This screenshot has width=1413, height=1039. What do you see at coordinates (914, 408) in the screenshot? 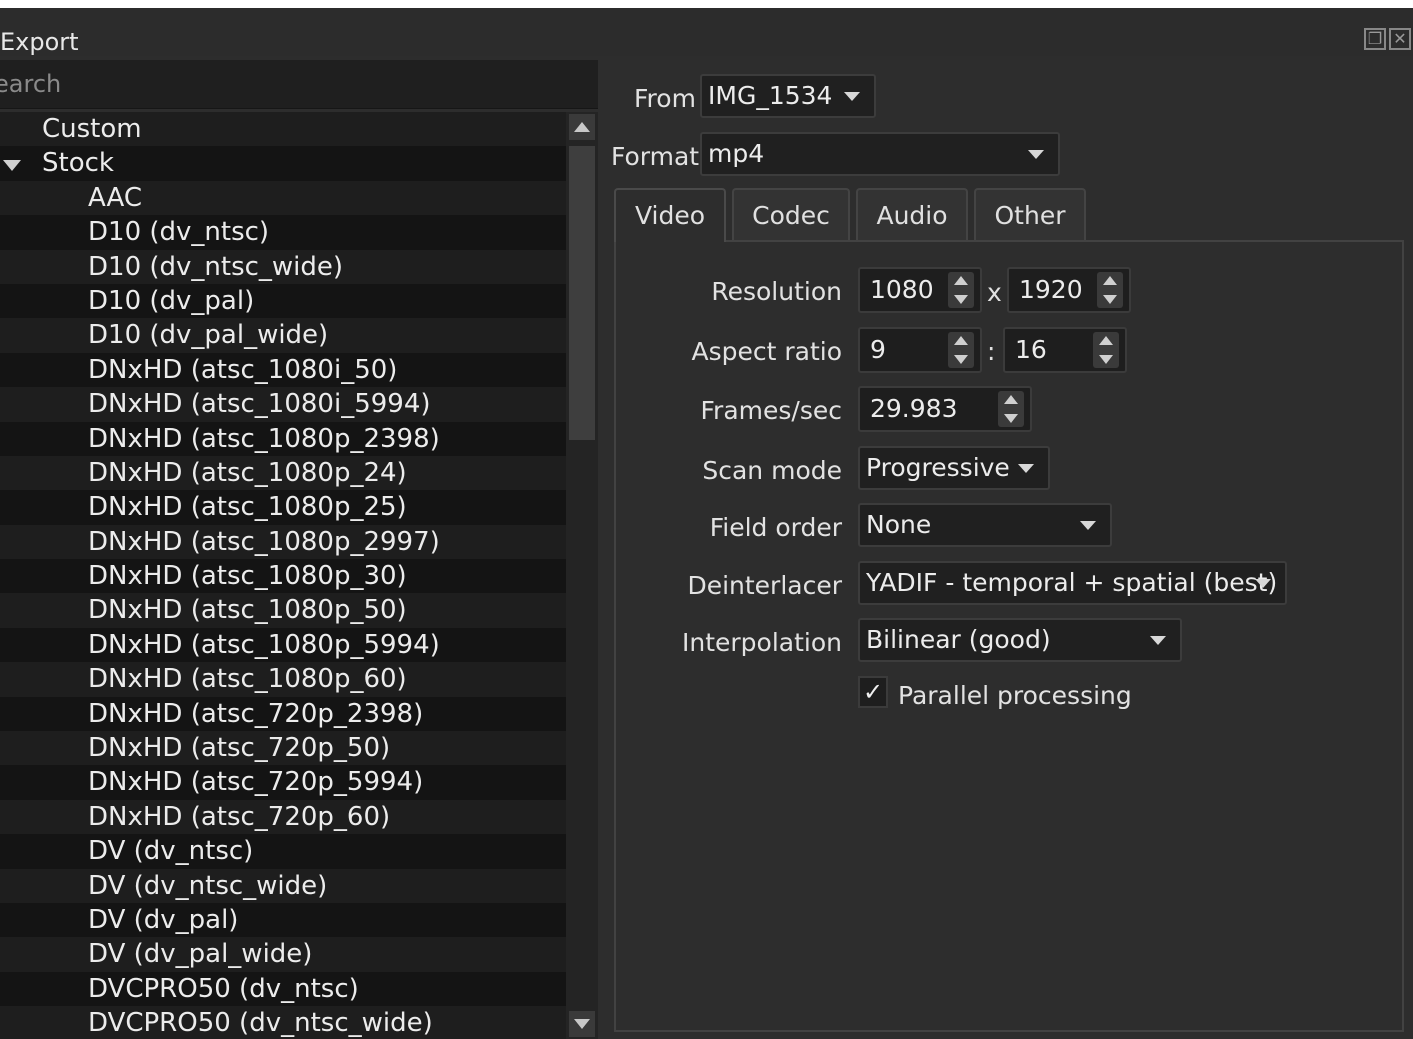
I see `fps-value: 29.983` at bounding box center [914, 408].